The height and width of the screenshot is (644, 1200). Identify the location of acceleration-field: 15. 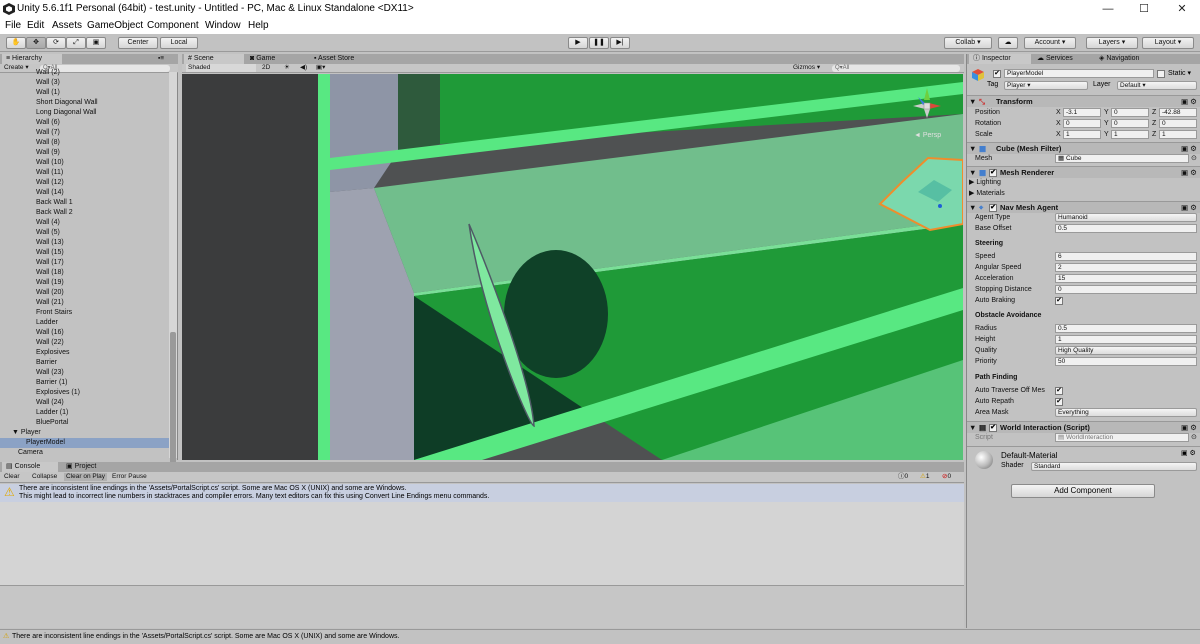
(1126, 278).